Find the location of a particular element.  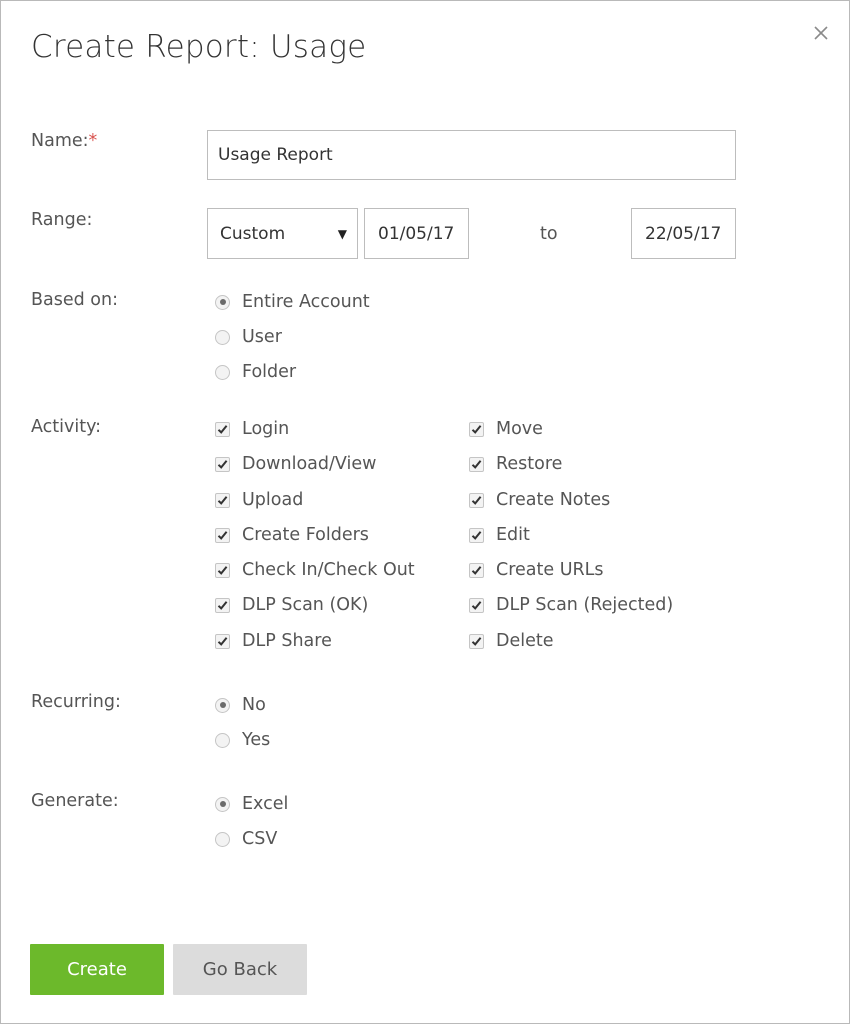

checkbox-label: Move is located at coordinates (519, 429).